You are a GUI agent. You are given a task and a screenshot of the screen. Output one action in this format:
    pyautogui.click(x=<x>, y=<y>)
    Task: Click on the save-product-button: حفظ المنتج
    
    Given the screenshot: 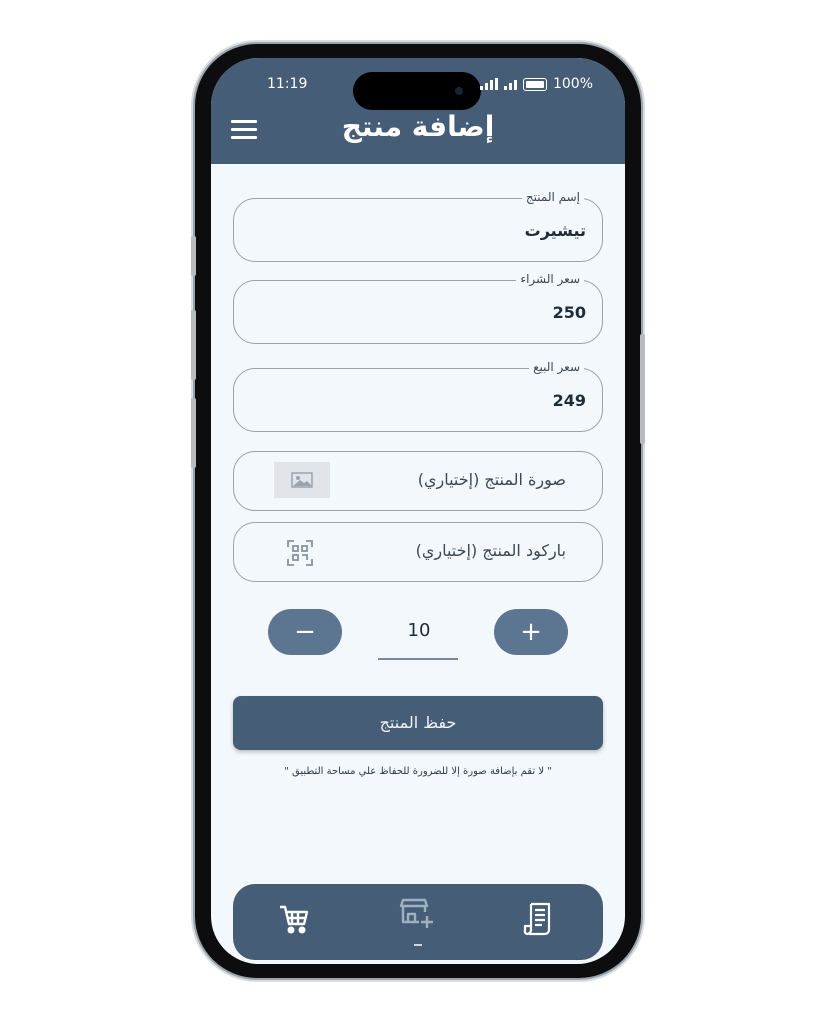 What is the action you would take?
    pyautogui.click(x=418, y=723)
    